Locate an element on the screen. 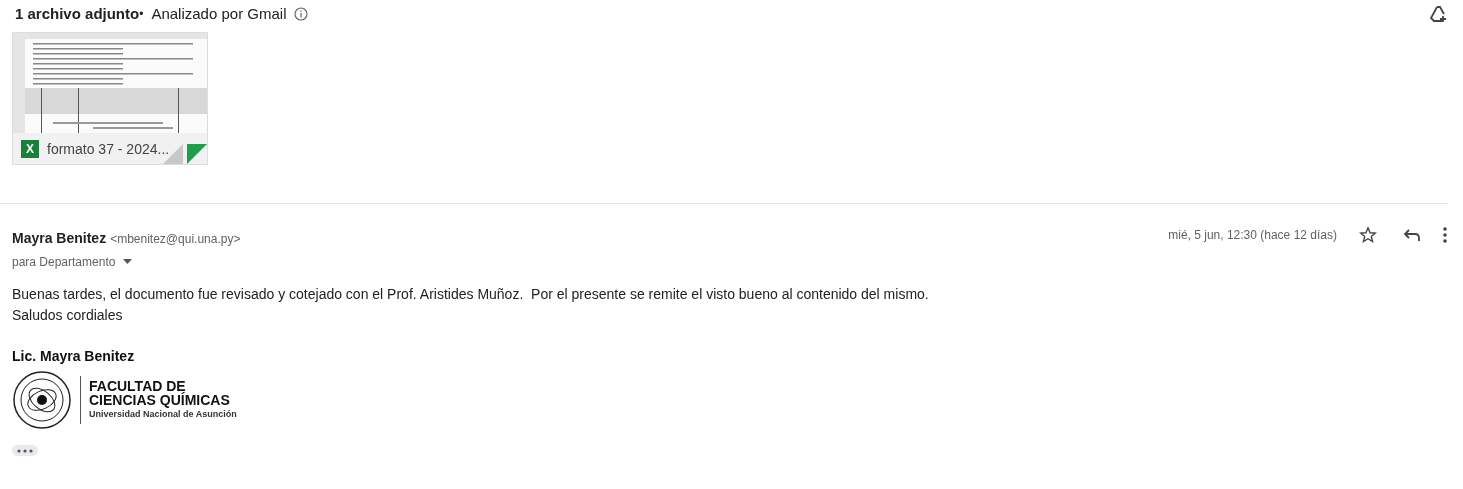 The height and width of the screenshot is (489, 1463). star-icon is located at coordinates (1368, 235).